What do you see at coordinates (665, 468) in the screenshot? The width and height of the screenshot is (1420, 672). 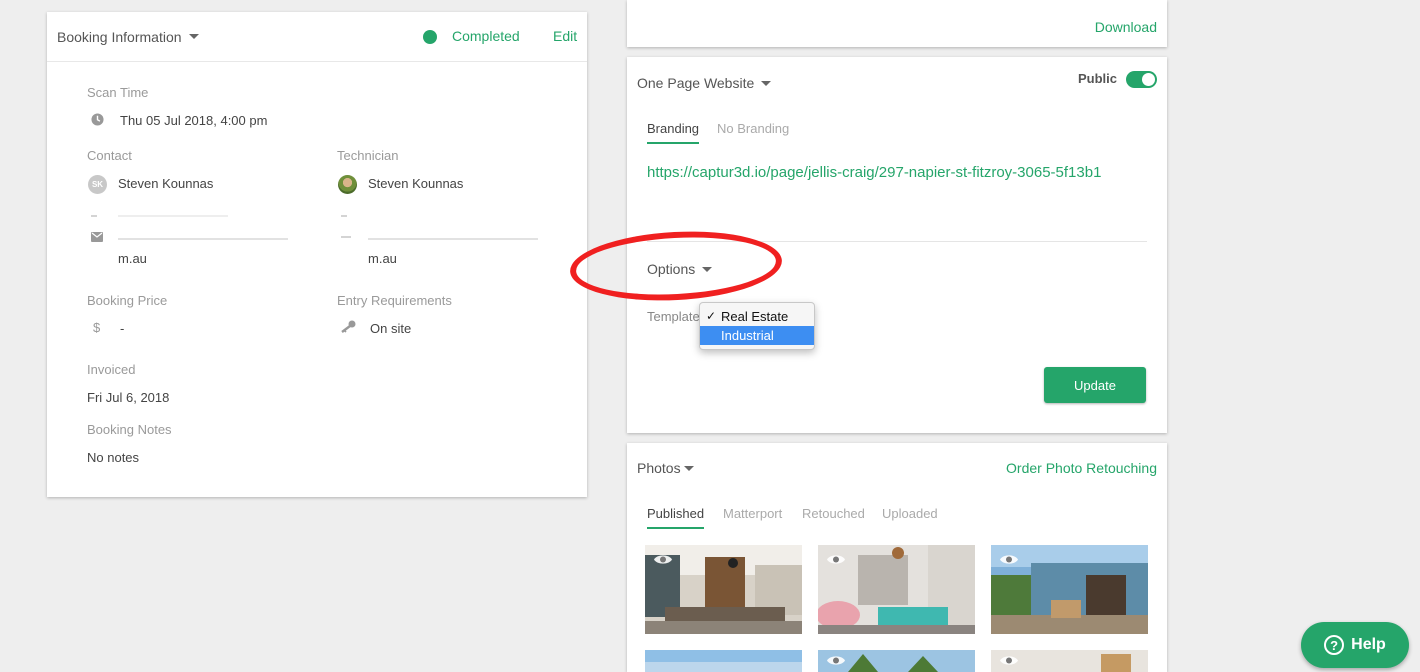 I see `photos-title: Photos` at bounding box center [665, 468].